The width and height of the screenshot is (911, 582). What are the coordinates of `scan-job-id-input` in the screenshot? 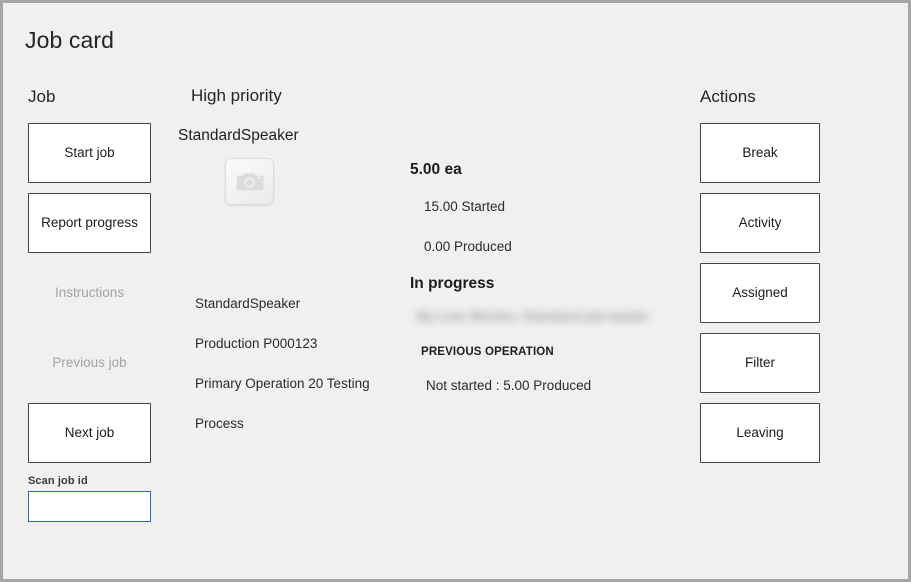 It's located at (89, 506).